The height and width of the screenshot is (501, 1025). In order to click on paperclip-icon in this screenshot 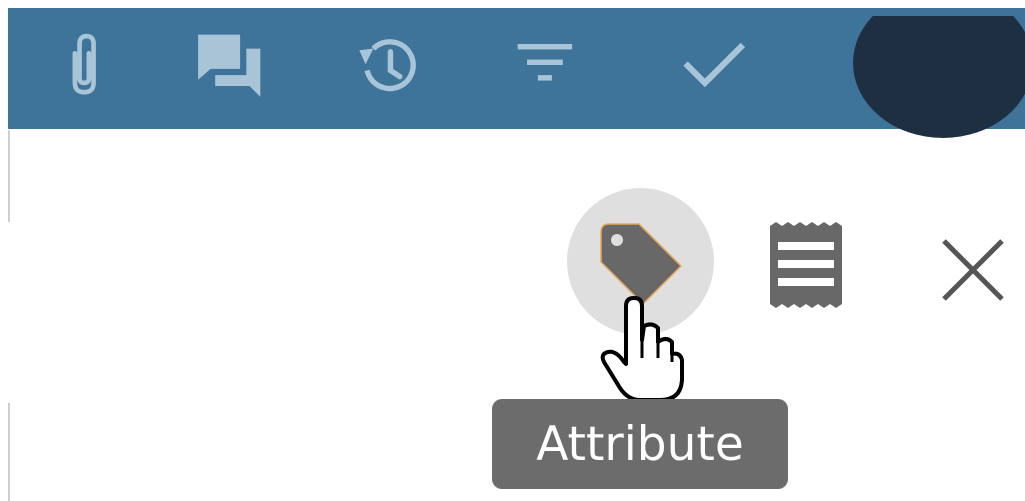, I will do `click(85, 65)`.